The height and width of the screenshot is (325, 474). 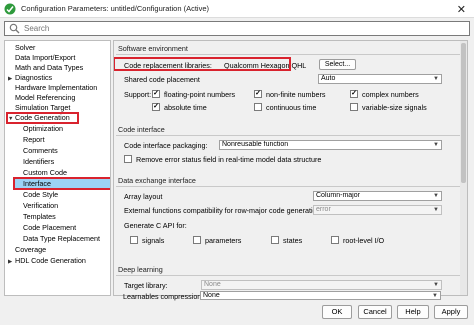 What do you see at coordinates (25, 47) in the screenshot?
I see `tree-item-solver: Solver` at bounding box center [25, 47].